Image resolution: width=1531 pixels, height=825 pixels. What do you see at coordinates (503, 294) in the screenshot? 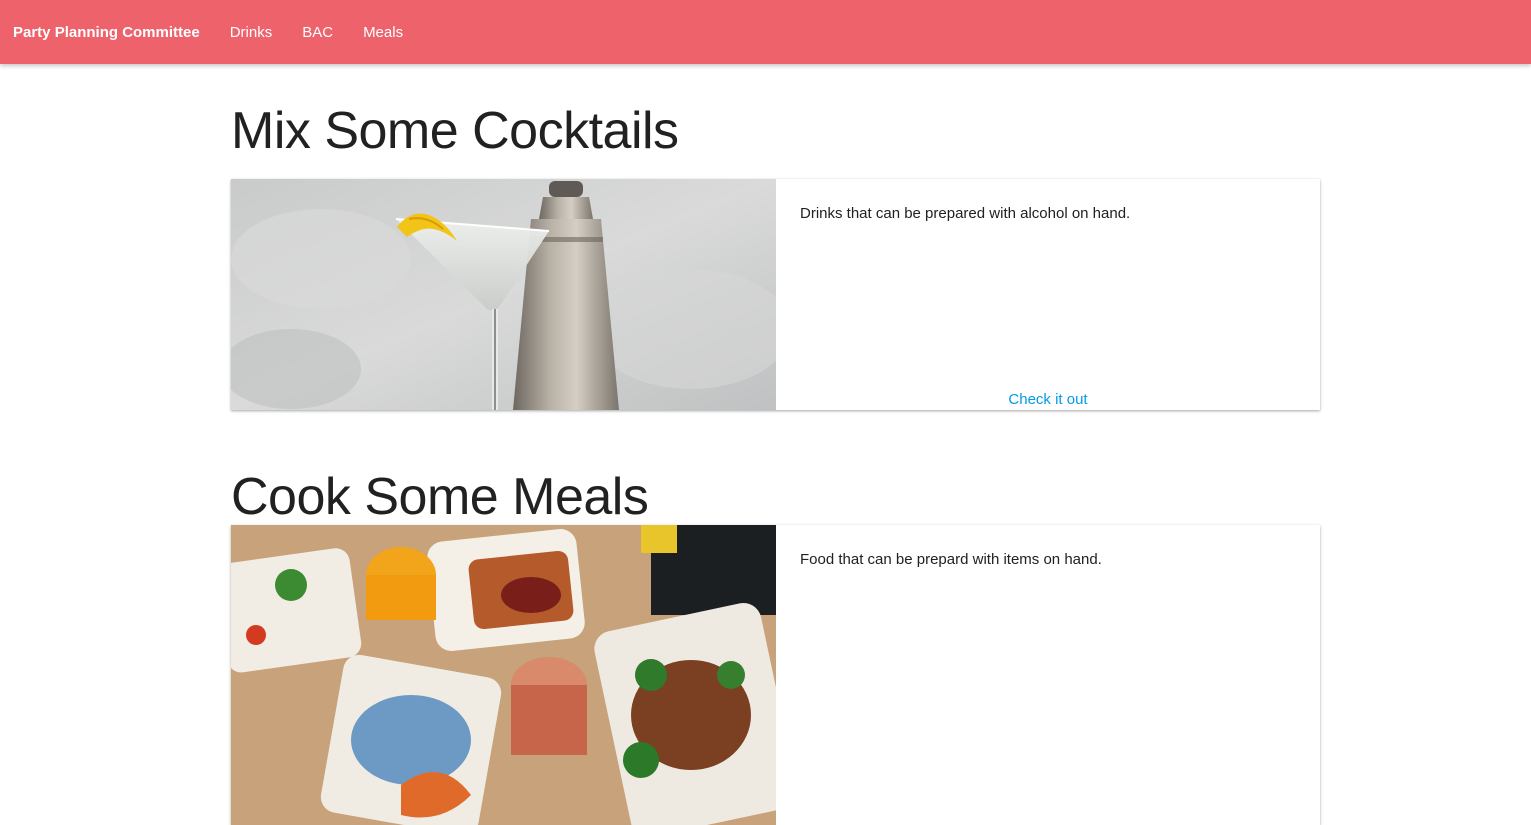
I see `martini-photo` at bounding box center [503, 294].